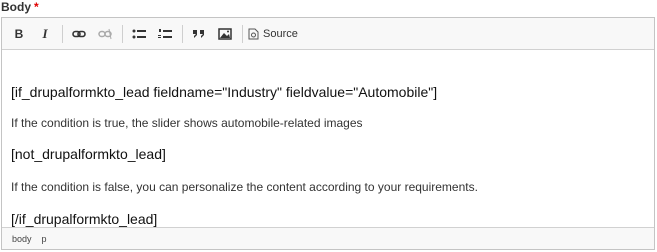  I want to click on field-label: Body *, so click(20, 7).